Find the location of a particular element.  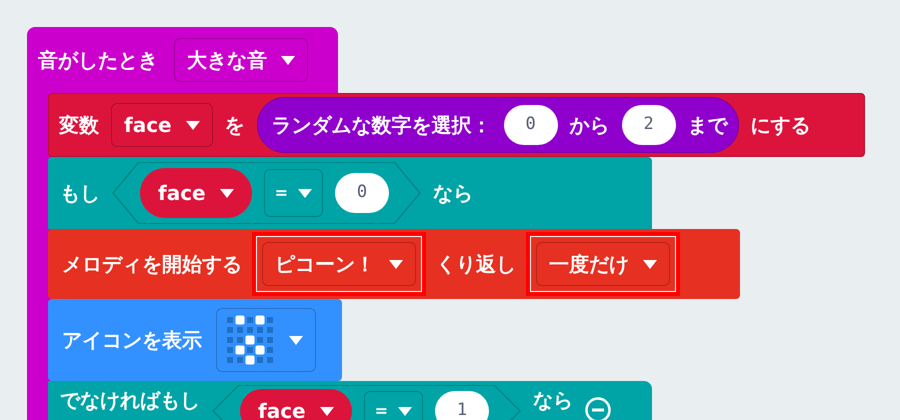

block-label: くり返し is located at coordinates (476, 264).